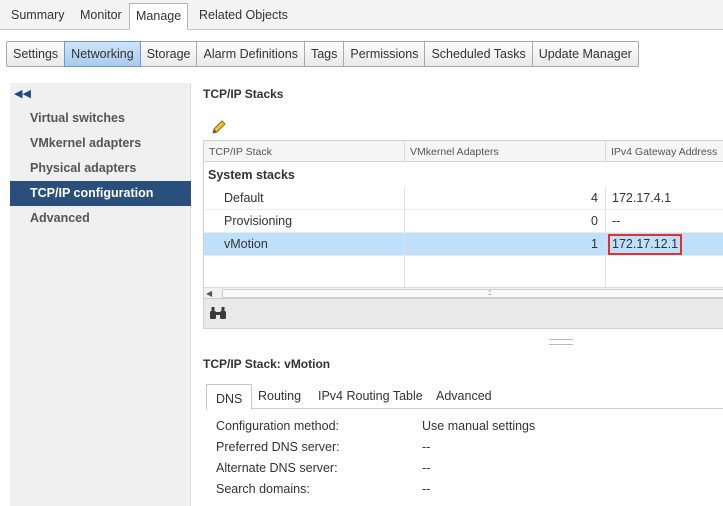 The width and height of the screenshot is (723, 506). What do you see at coordinates (384, 54) in the screenshot?
I see `subtab-permissions: Permissions` at bounding box center [384, 54].